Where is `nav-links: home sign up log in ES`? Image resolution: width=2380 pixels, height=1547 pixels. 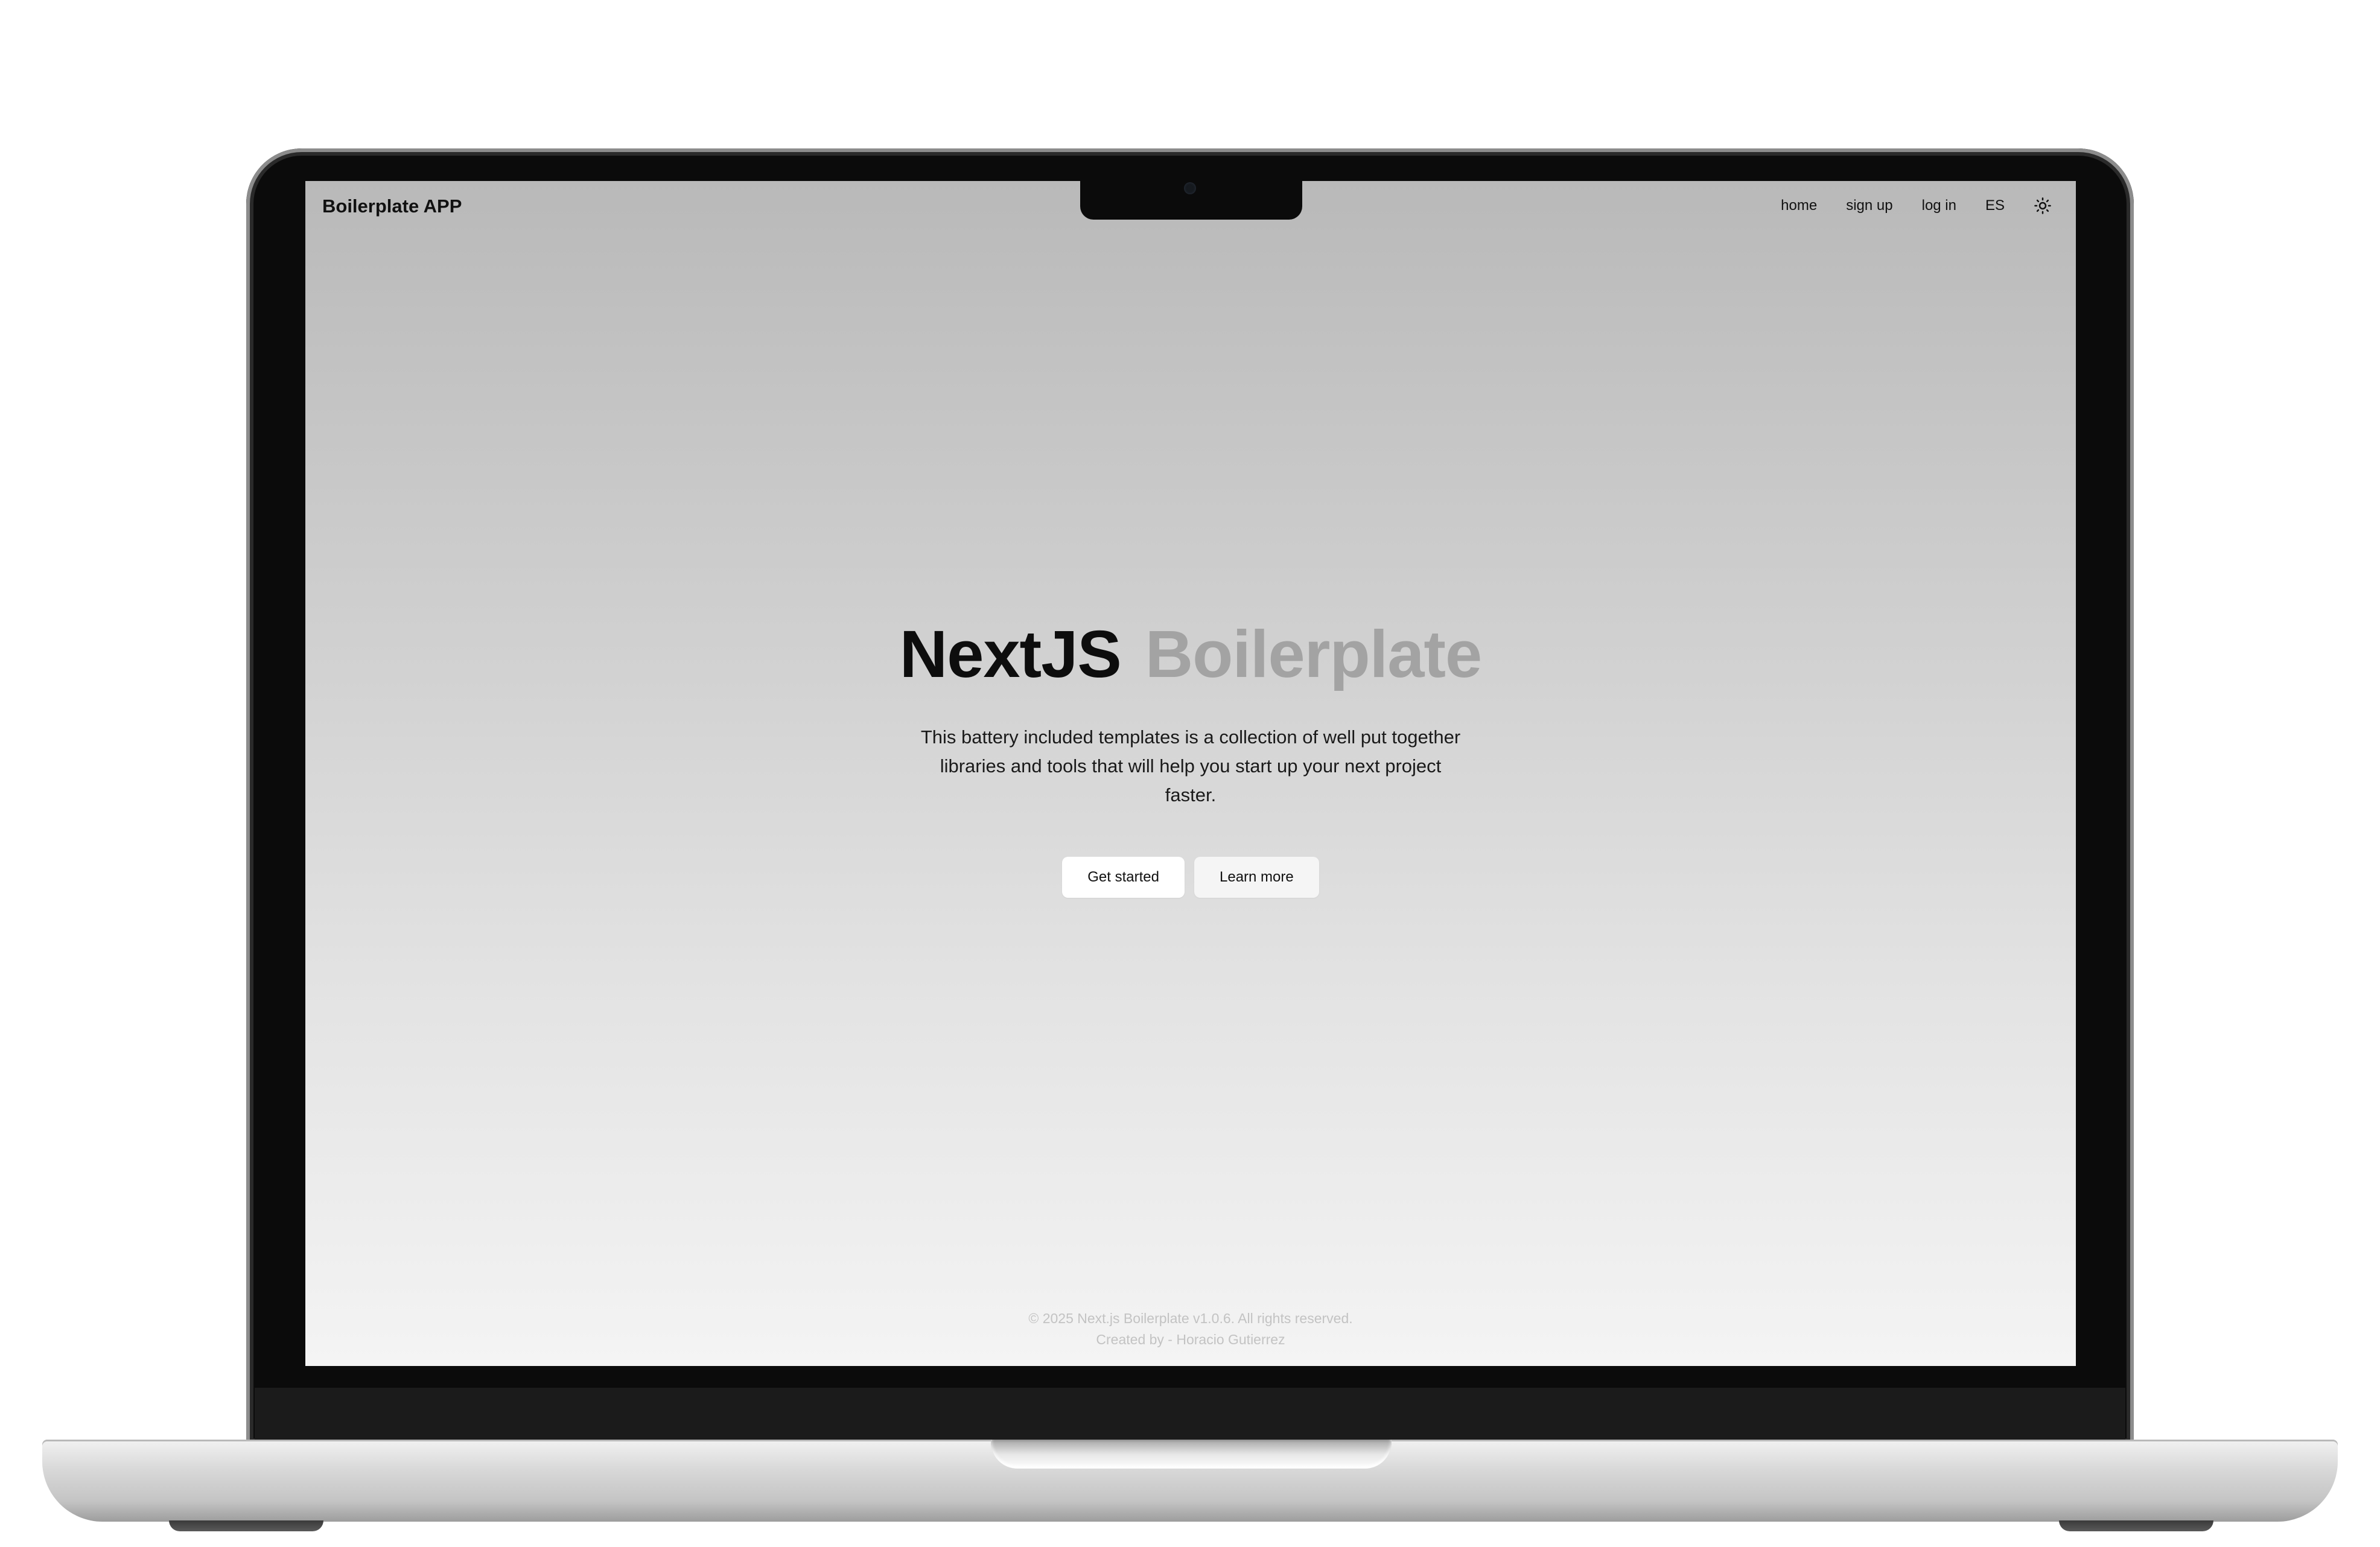
nav-links: home sign up log in ES is located at coordinates (1917, 206).